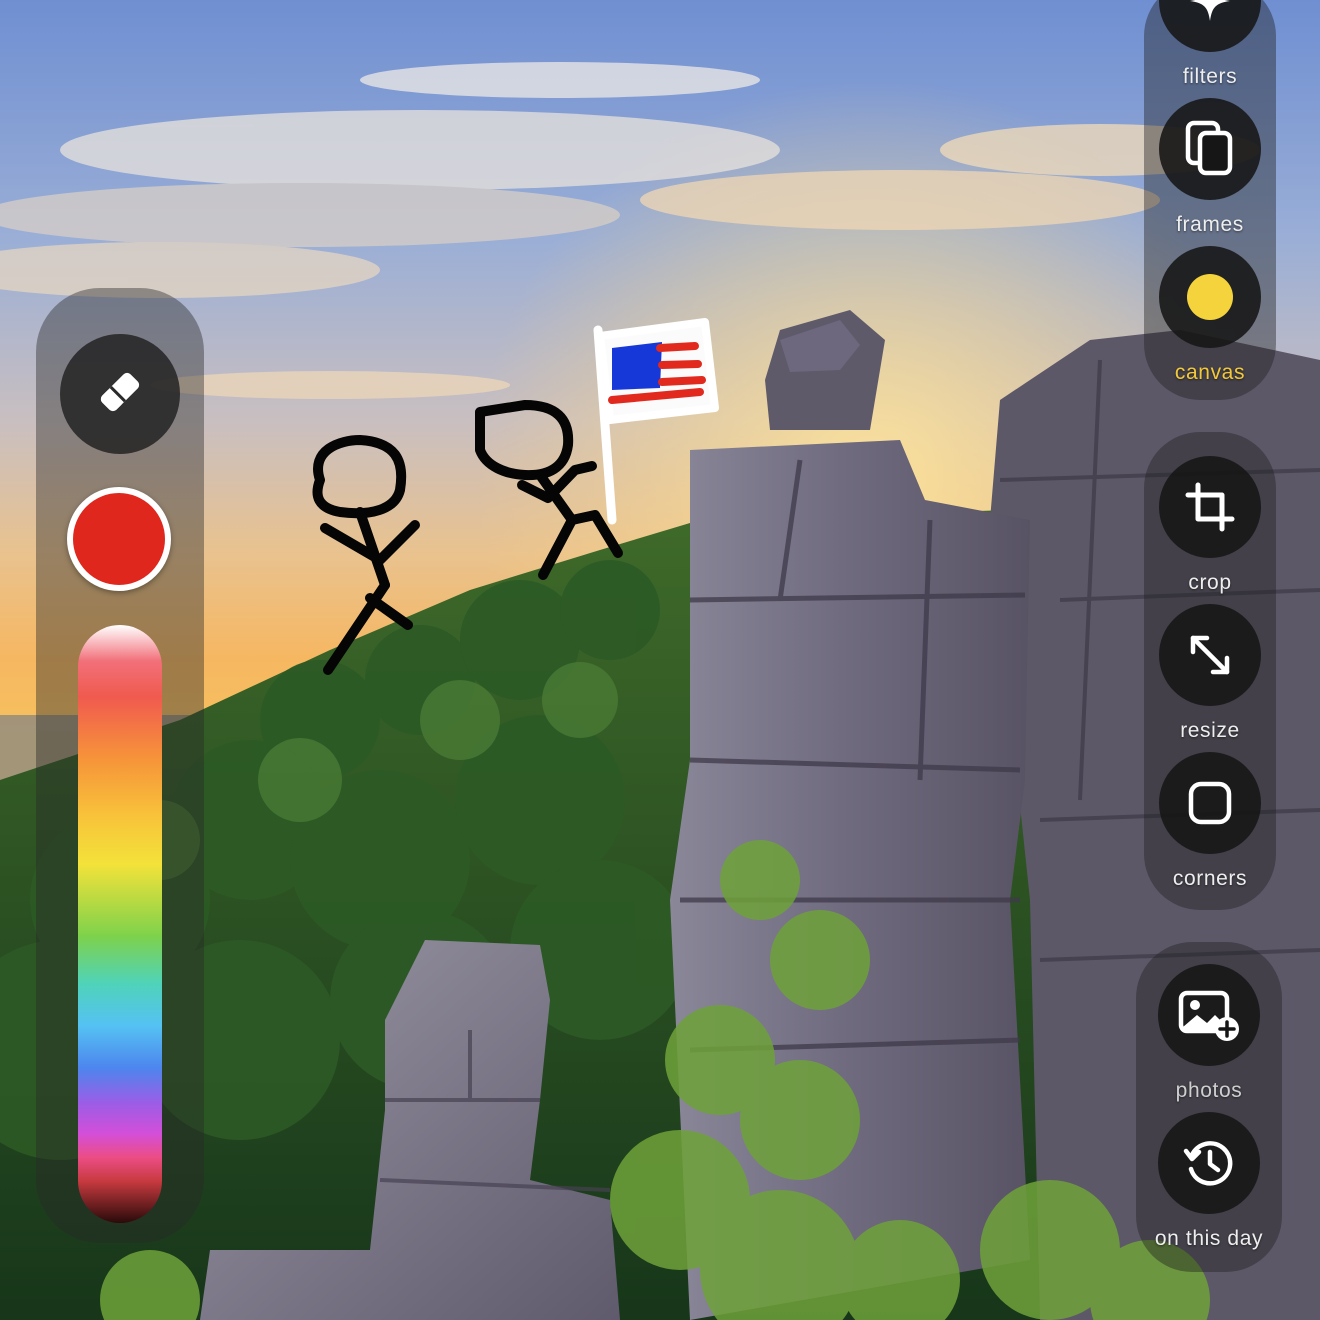 The height and width of the screenshot is (1320, 1320). I want to click on canvas-button: canvas, so click(1210, 316).